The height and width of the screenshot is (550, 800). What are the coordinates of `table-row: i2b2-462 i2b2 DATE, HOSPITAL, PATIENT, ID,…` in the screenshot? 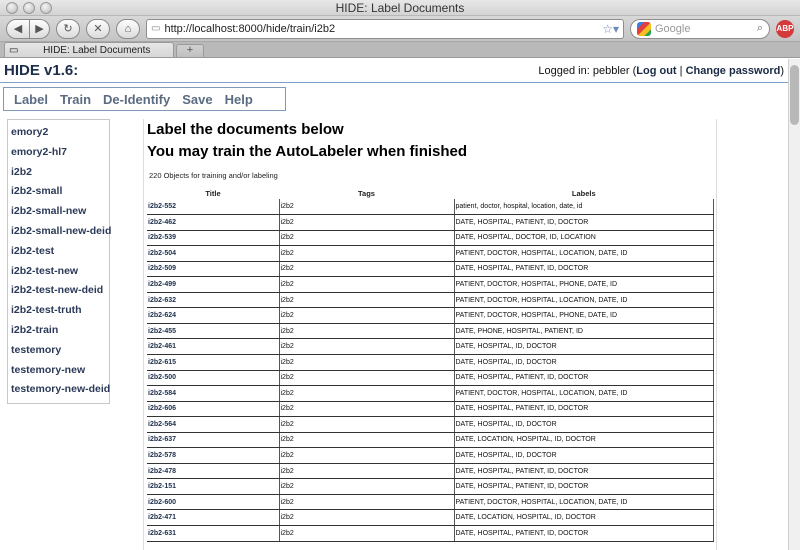 It's located at (430, 222).